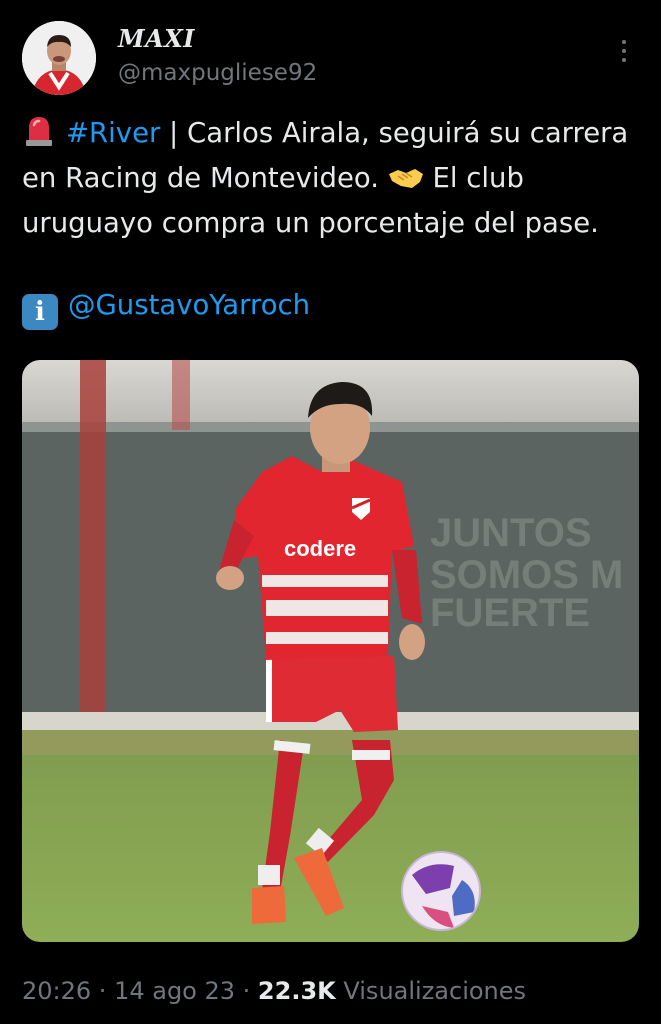 This screenshot has width=661, height=1024. I want to click on information-emoji: i, so click(40, 312).